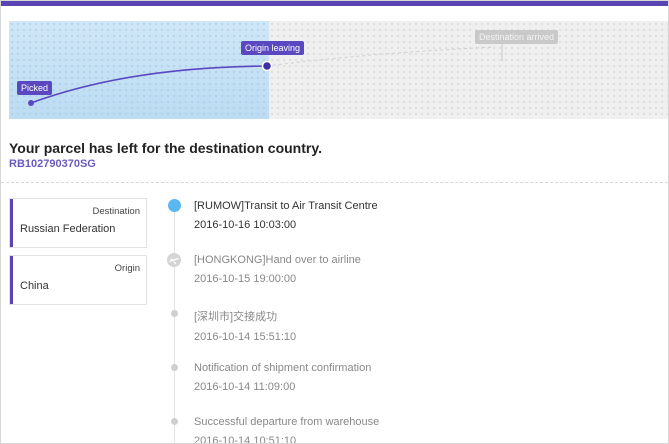 This screenshot has height=444, width=669. I want to click on destination-label: Destination, so click(116, 211).